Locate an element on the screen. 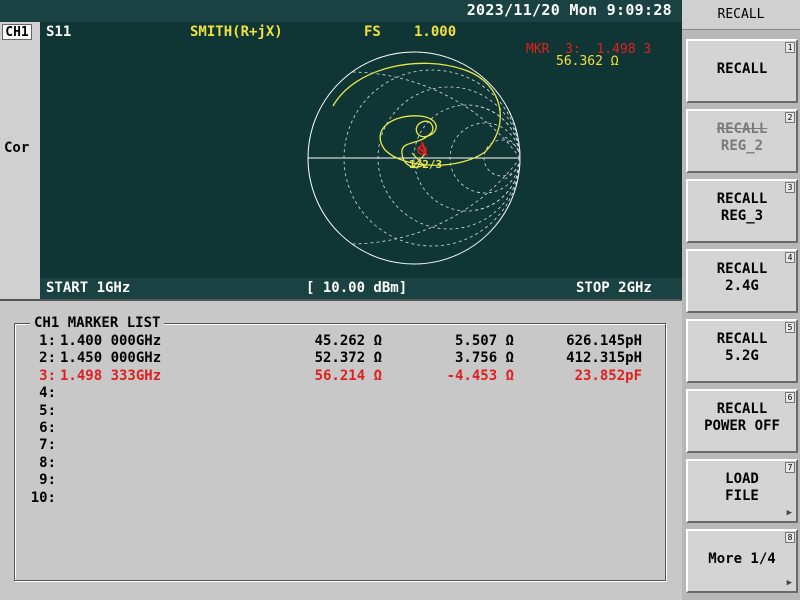 This screenshot has width=800, height=600. marker-symbols: 1/2/3 is located at coordinates (425, 164).